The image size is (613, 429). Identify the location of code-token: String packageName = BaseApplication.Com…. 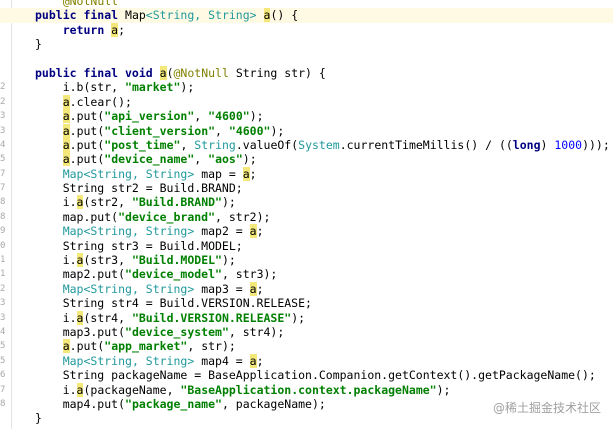
(315, 375).